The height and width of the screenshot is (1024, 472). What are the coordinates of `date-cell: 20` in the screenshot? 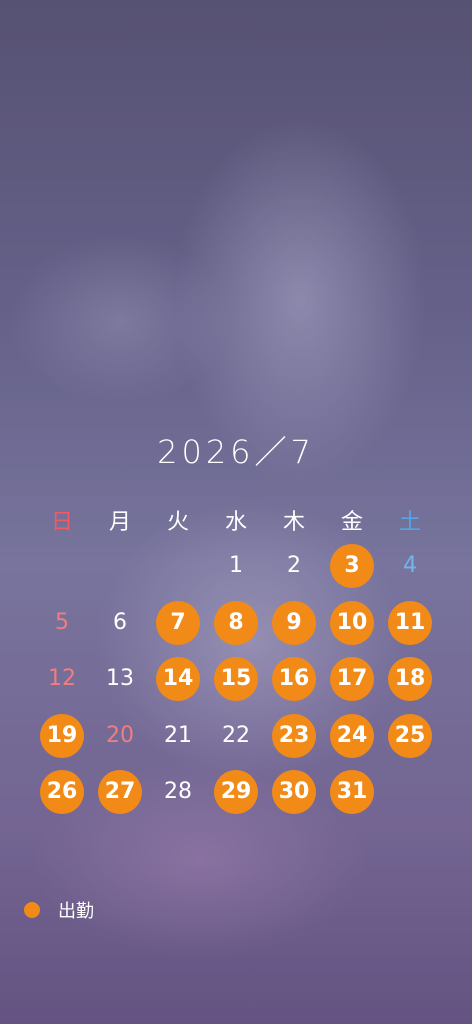 It's located at (120, 736).